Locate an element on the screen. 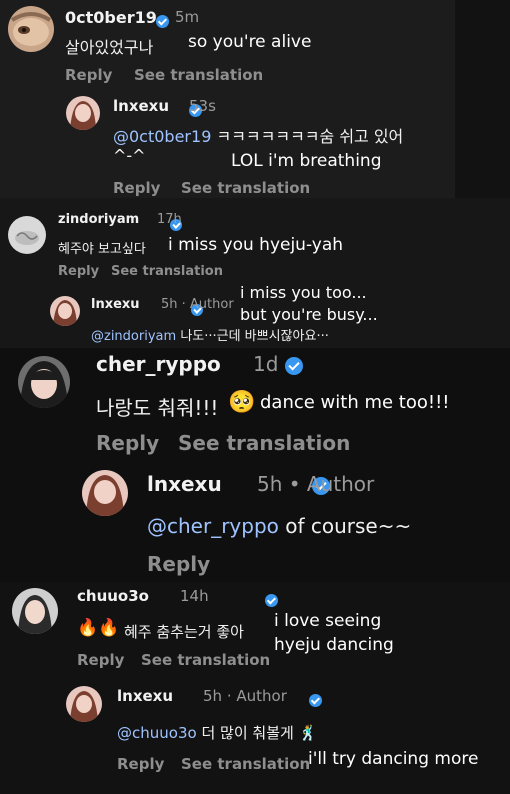 This screenshot has width=510, height=794. reply-text-line: @chuuo3o 더 많이 춰볼게 🕺 is located at coordinates (217, 732).